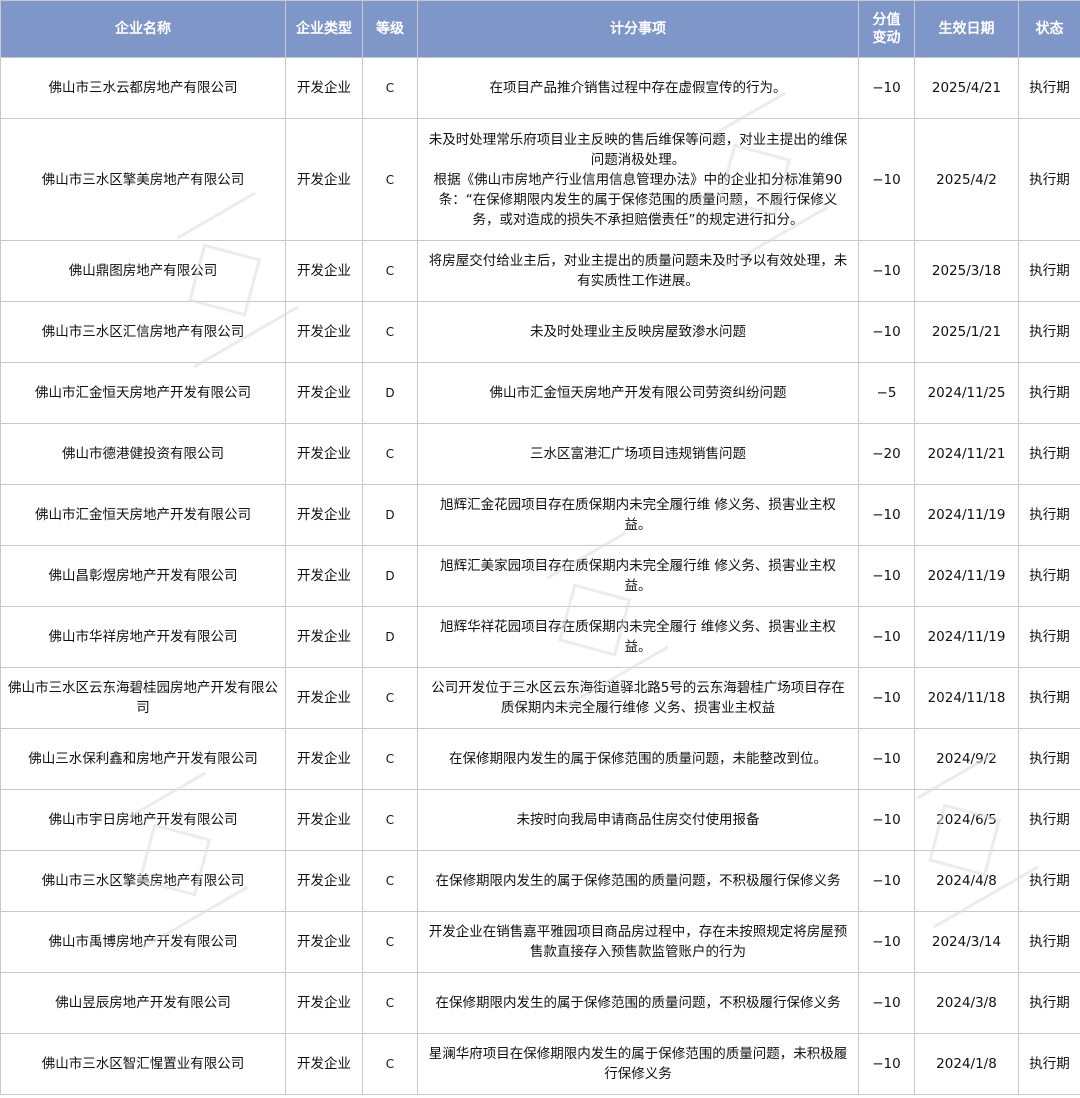 This screenshot has width=1080, height=1098. What do you see at coordinates (966, 29) in the screenshot?
I see `header-date: 生效日期` at bounding box center [966, 29].